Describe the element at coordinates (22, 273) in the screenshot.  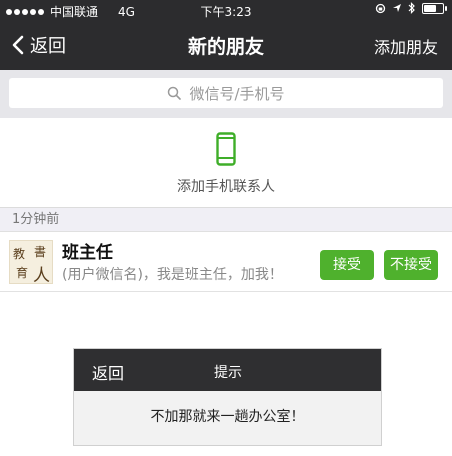
I see `avatar-char-3: 育` at that location.